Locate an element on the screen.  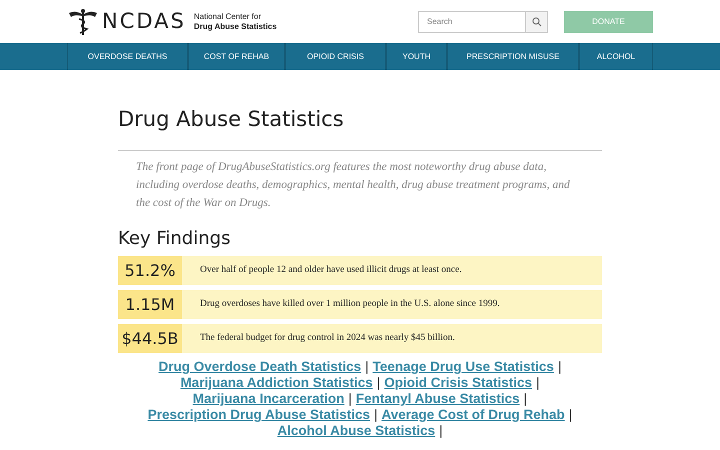
nav-link: ALCOHOL is located at coordinates (616, 56).